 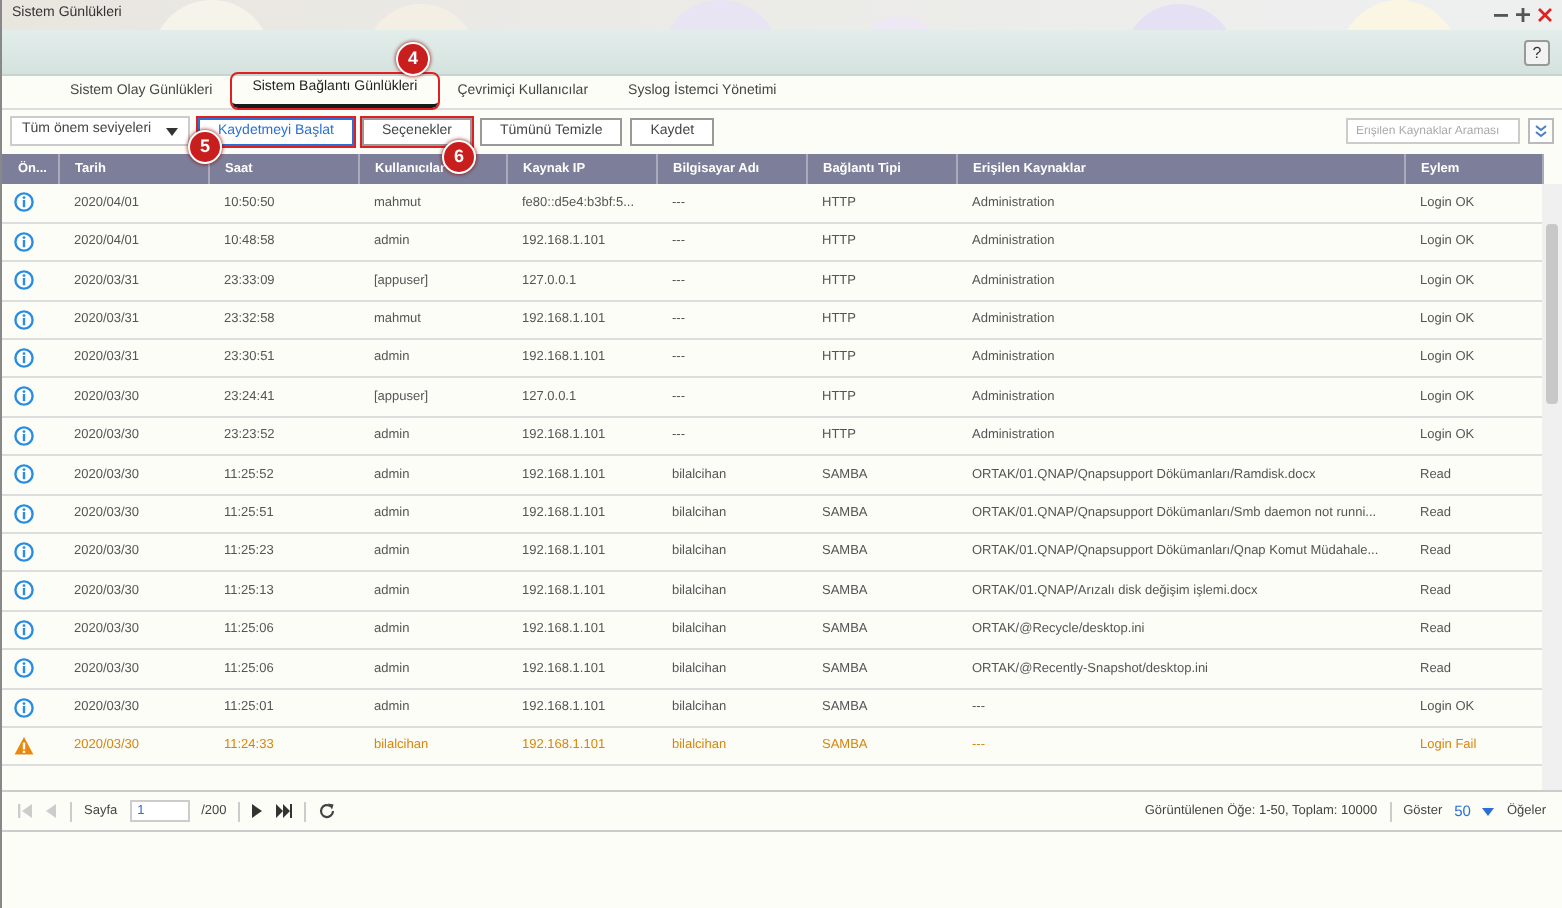 What do you see at coordinates (327, 811) in the screenshot?
I see `refresh-icon` at bounding box center [327, 811].